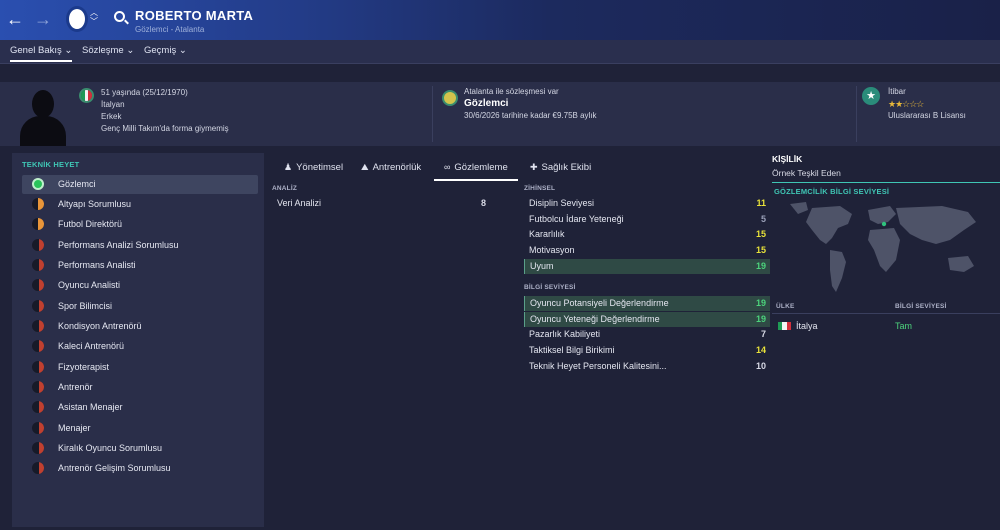  I want to click on reputation-stars: ★★☆☆☆, so click(906, 104).